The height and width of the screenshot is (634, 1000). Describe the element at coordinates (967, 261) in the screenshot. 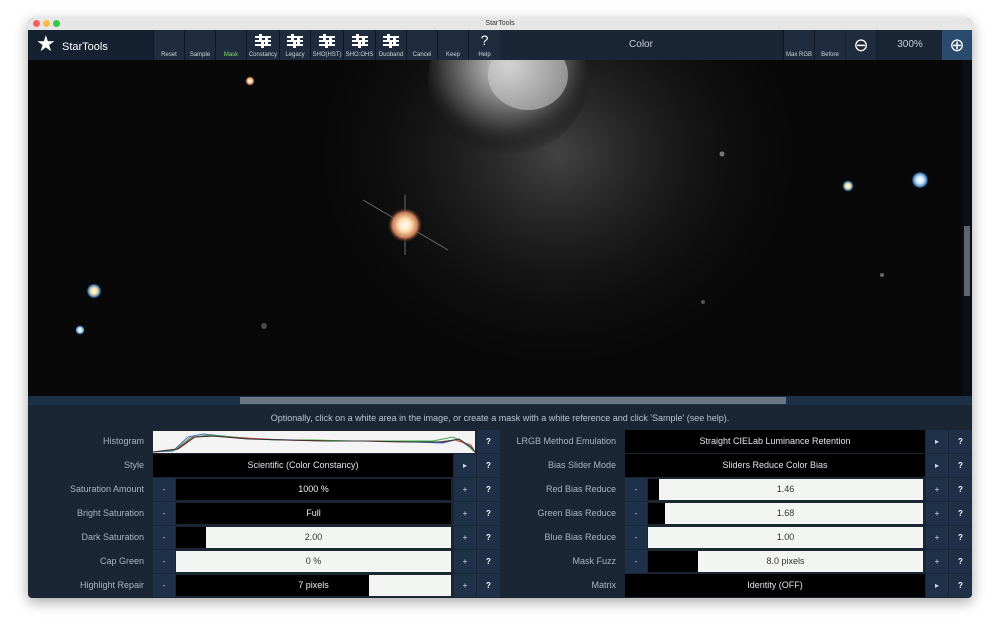

I see `vertical-scroll-thumb` at that location.